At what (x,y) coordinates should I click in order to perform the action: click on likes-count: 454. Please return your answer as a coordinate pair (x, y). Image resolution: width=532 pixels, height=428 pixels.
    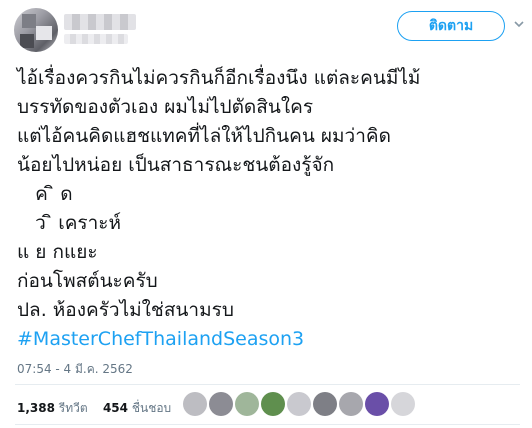
    Looking at the image, I should click on (115, 408).